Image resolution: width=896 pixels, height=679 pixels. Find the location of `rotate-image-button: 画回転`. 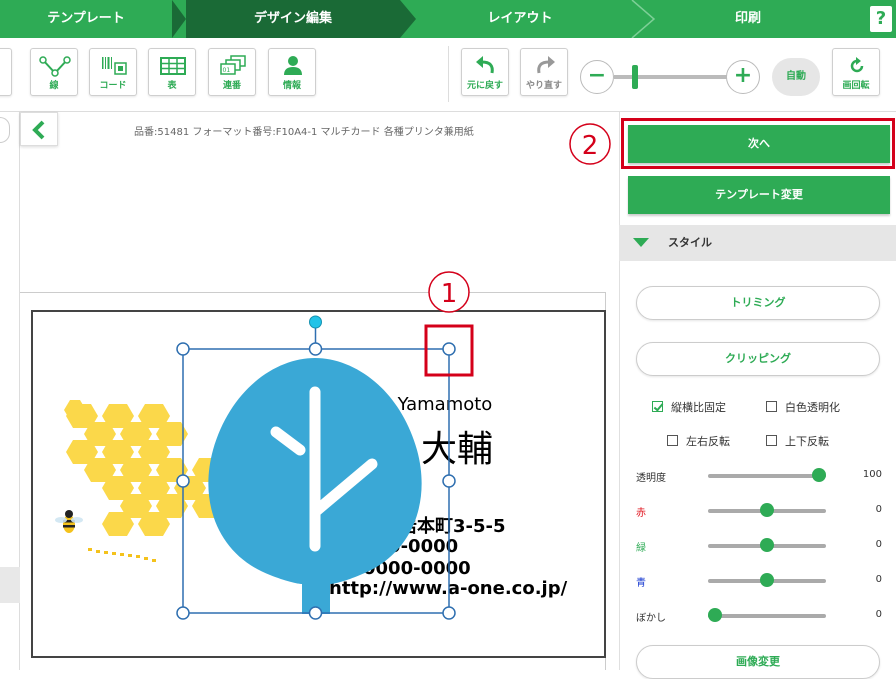

rotate-image-button: 画回転 is located at coordinates (856, 72).